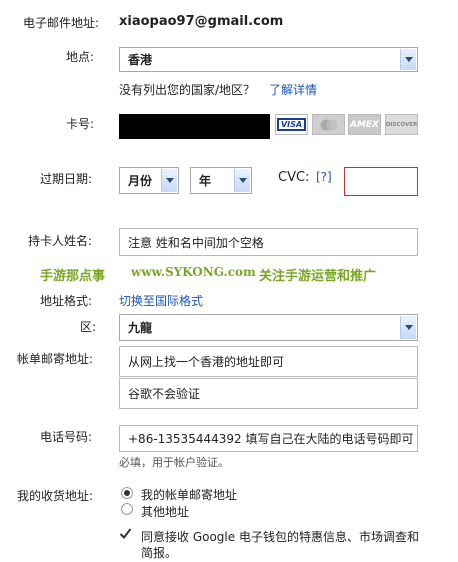 This screenshot has width=458, height=562. Describe the element at coordinates (324, 177) in the screenshot. I see `cvc-help-link: [?]` at that location.